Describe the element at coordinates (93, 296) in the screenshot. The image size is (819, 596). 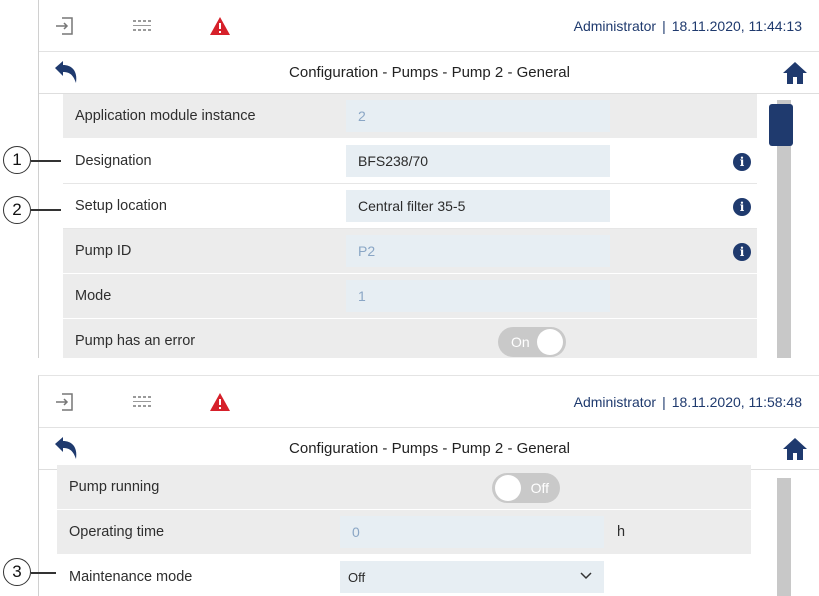
I see `row-label: Mode` at that location.